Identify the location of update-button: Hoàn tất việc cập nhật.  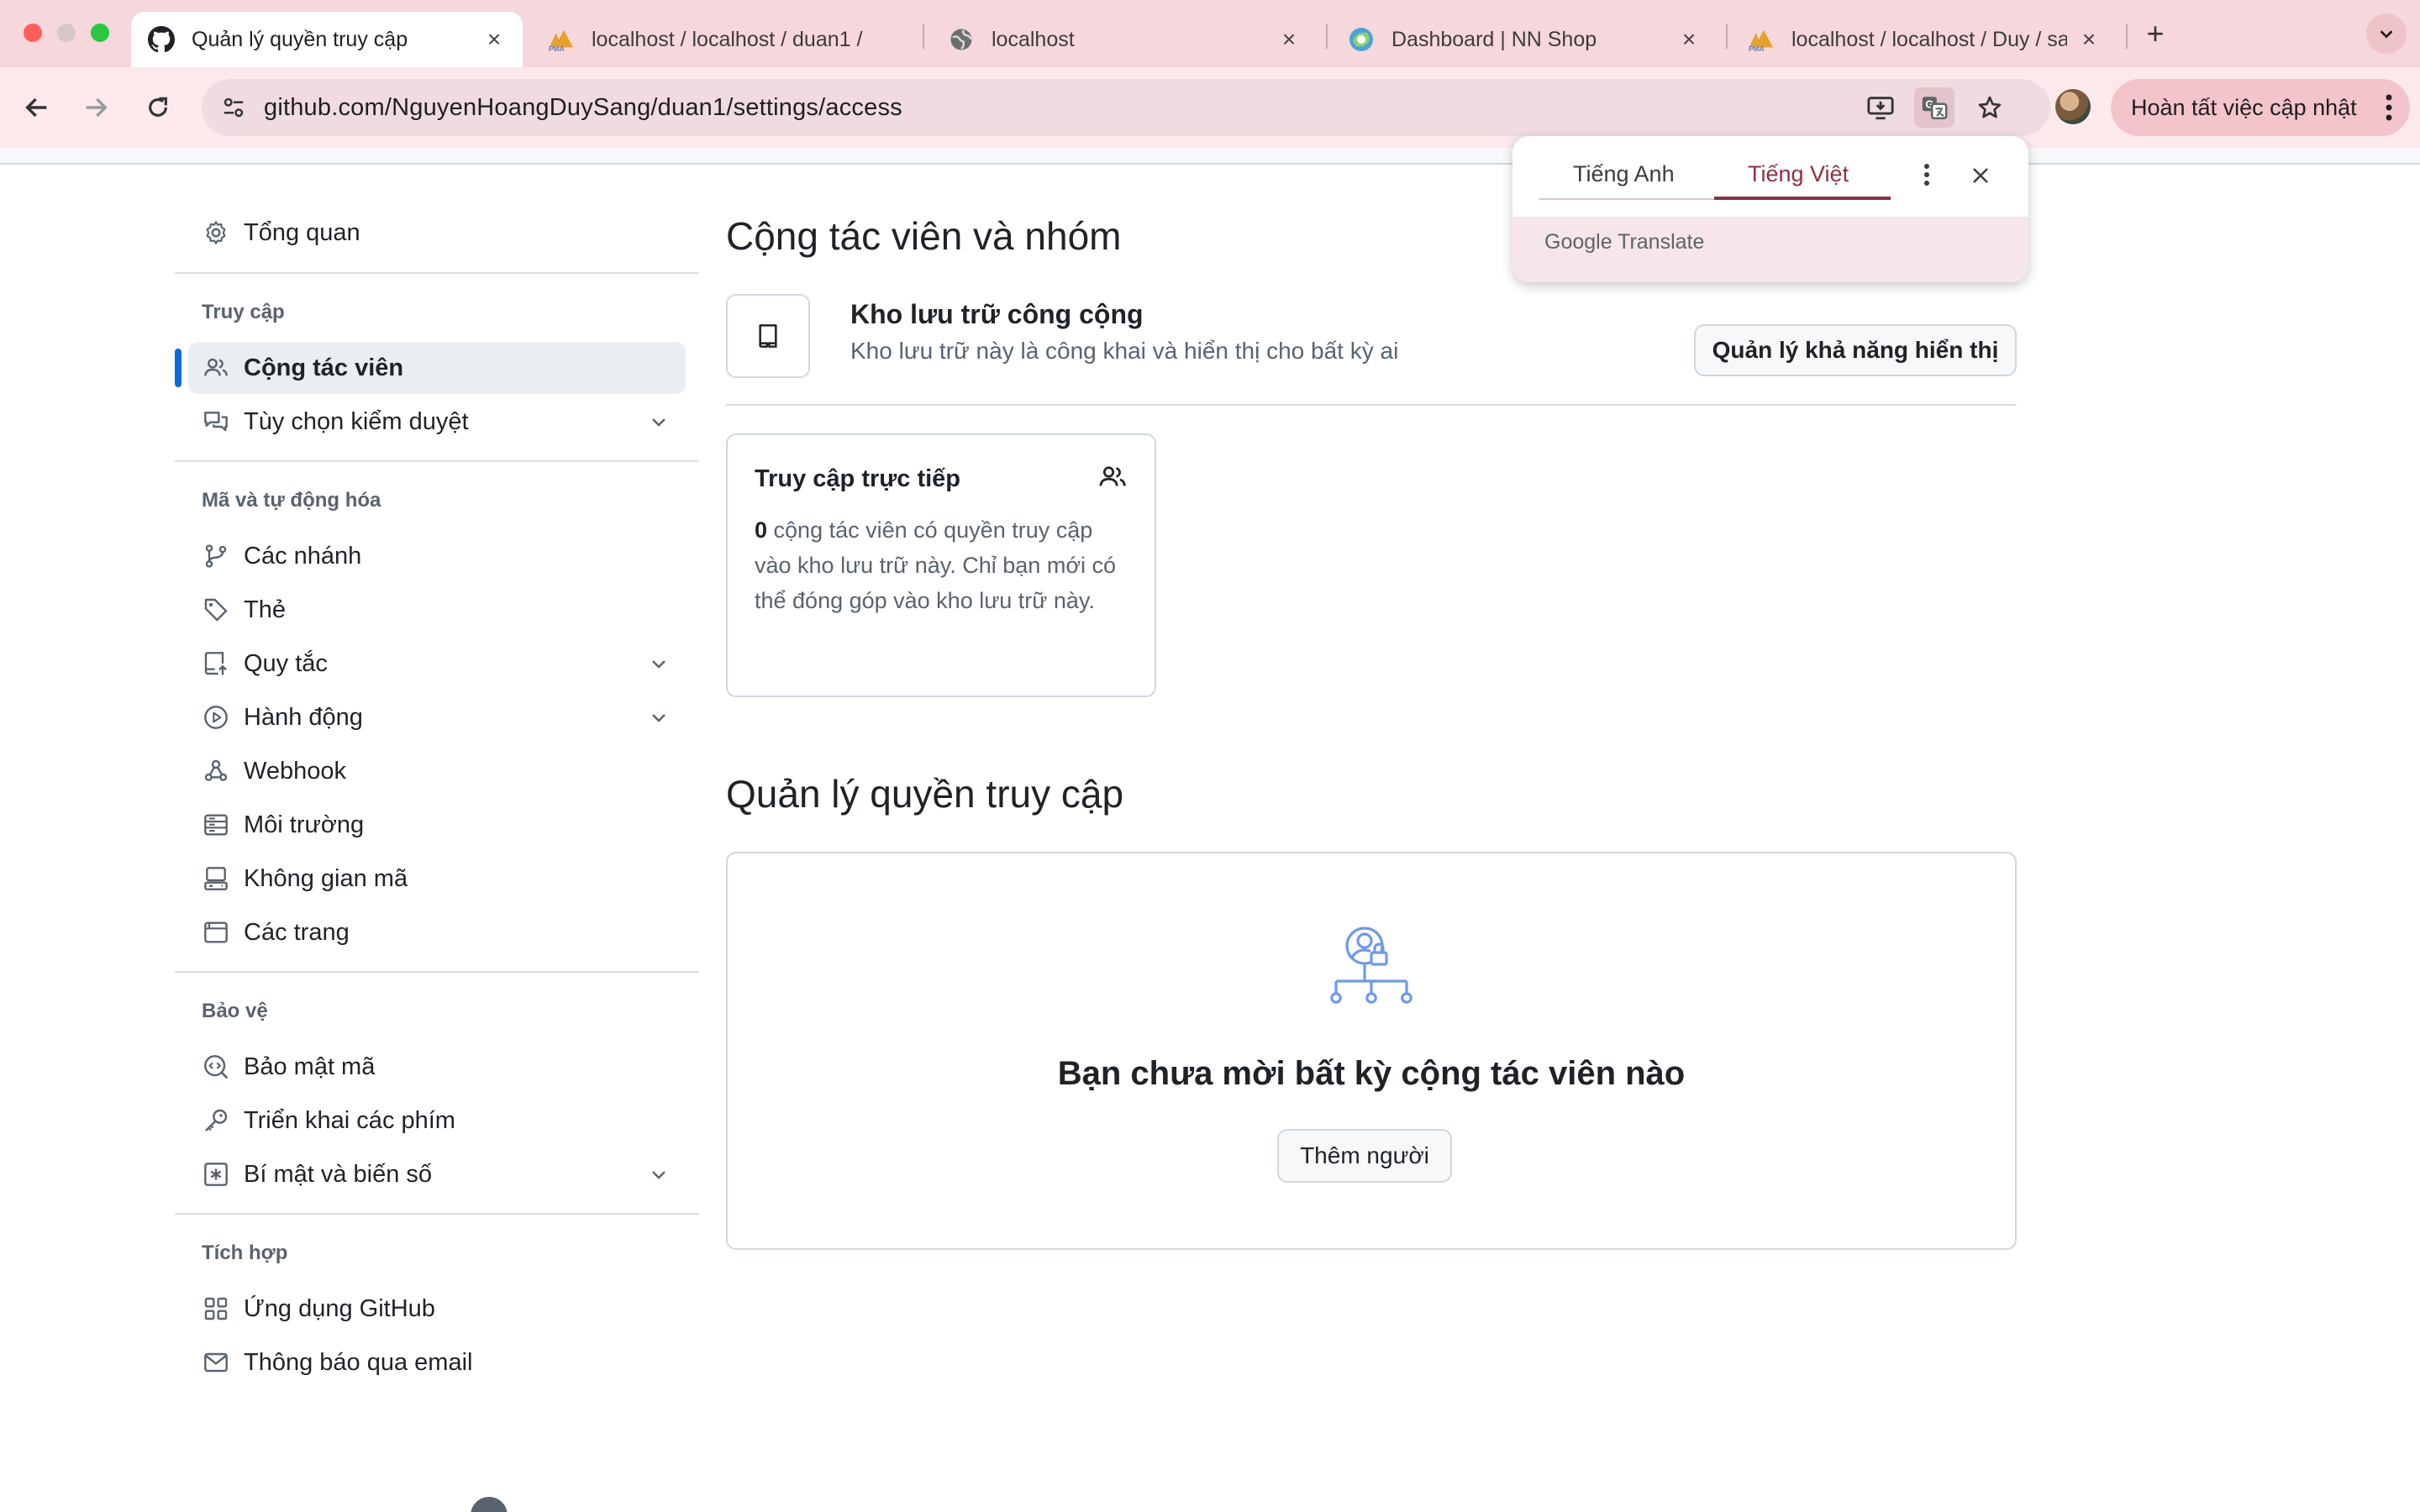
(2261, 107).